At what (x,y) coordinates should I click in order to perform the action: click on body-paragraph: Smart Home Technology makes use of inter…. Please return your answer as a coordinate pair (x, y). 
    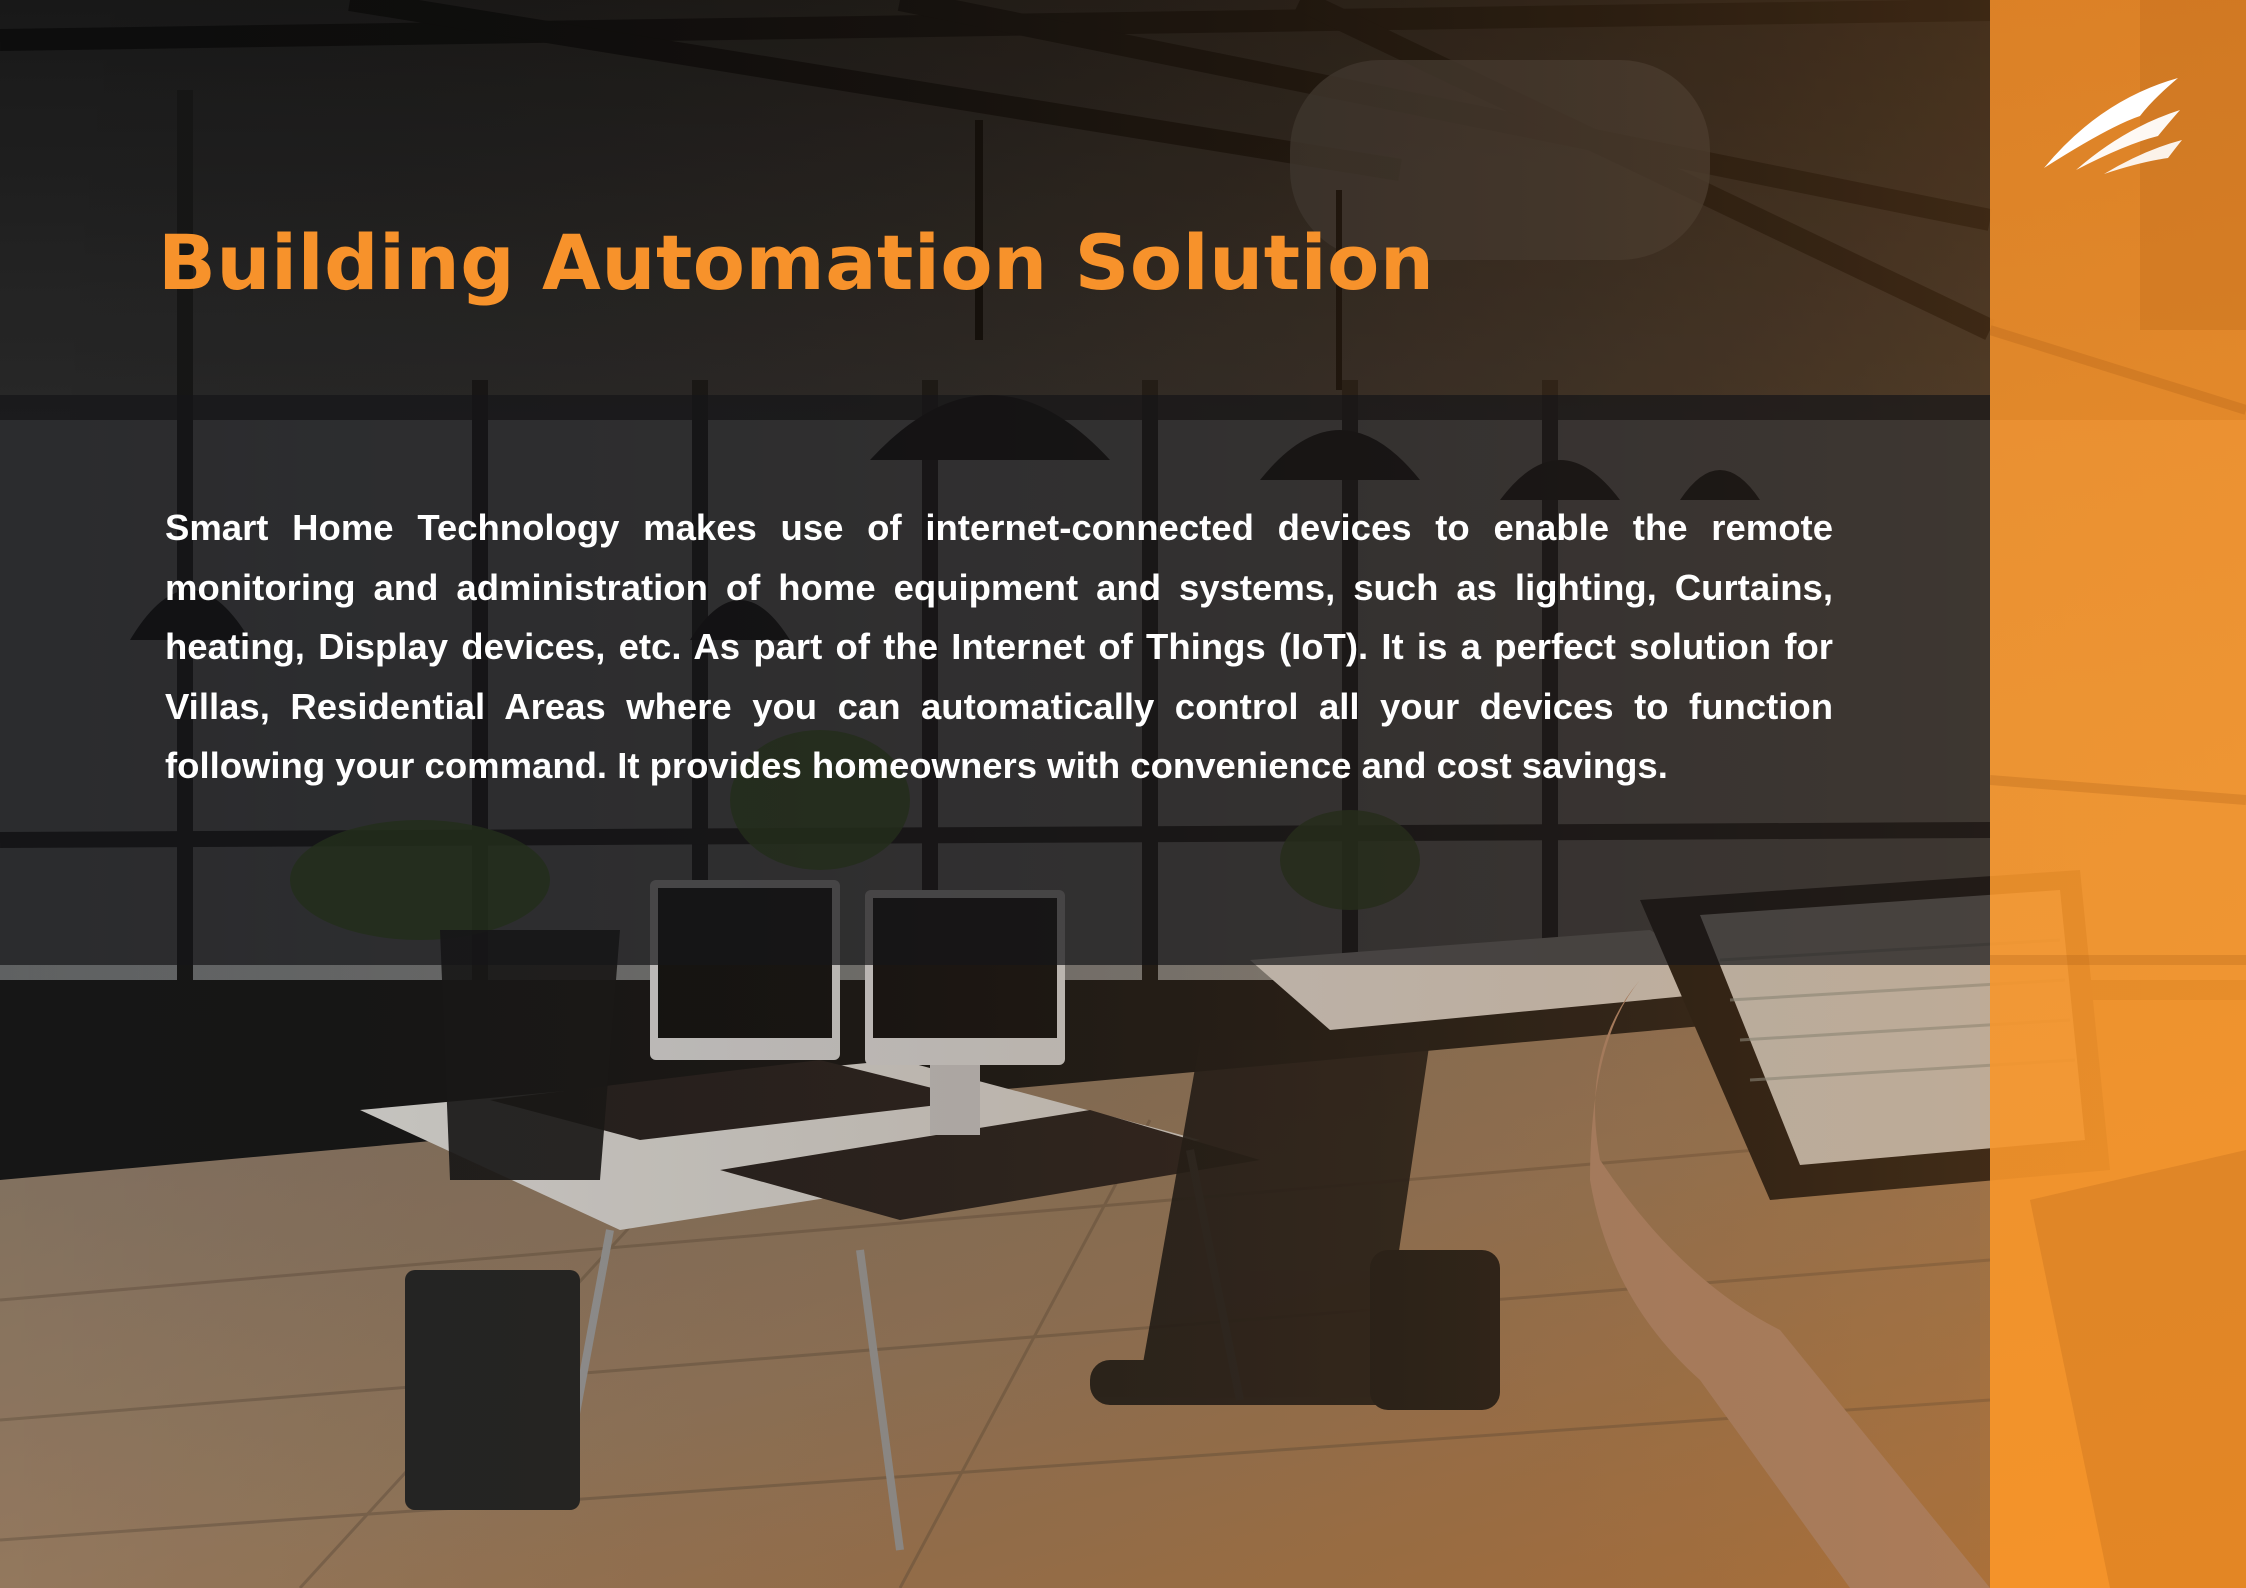
    Looking at the image, I should click on (999, 646).